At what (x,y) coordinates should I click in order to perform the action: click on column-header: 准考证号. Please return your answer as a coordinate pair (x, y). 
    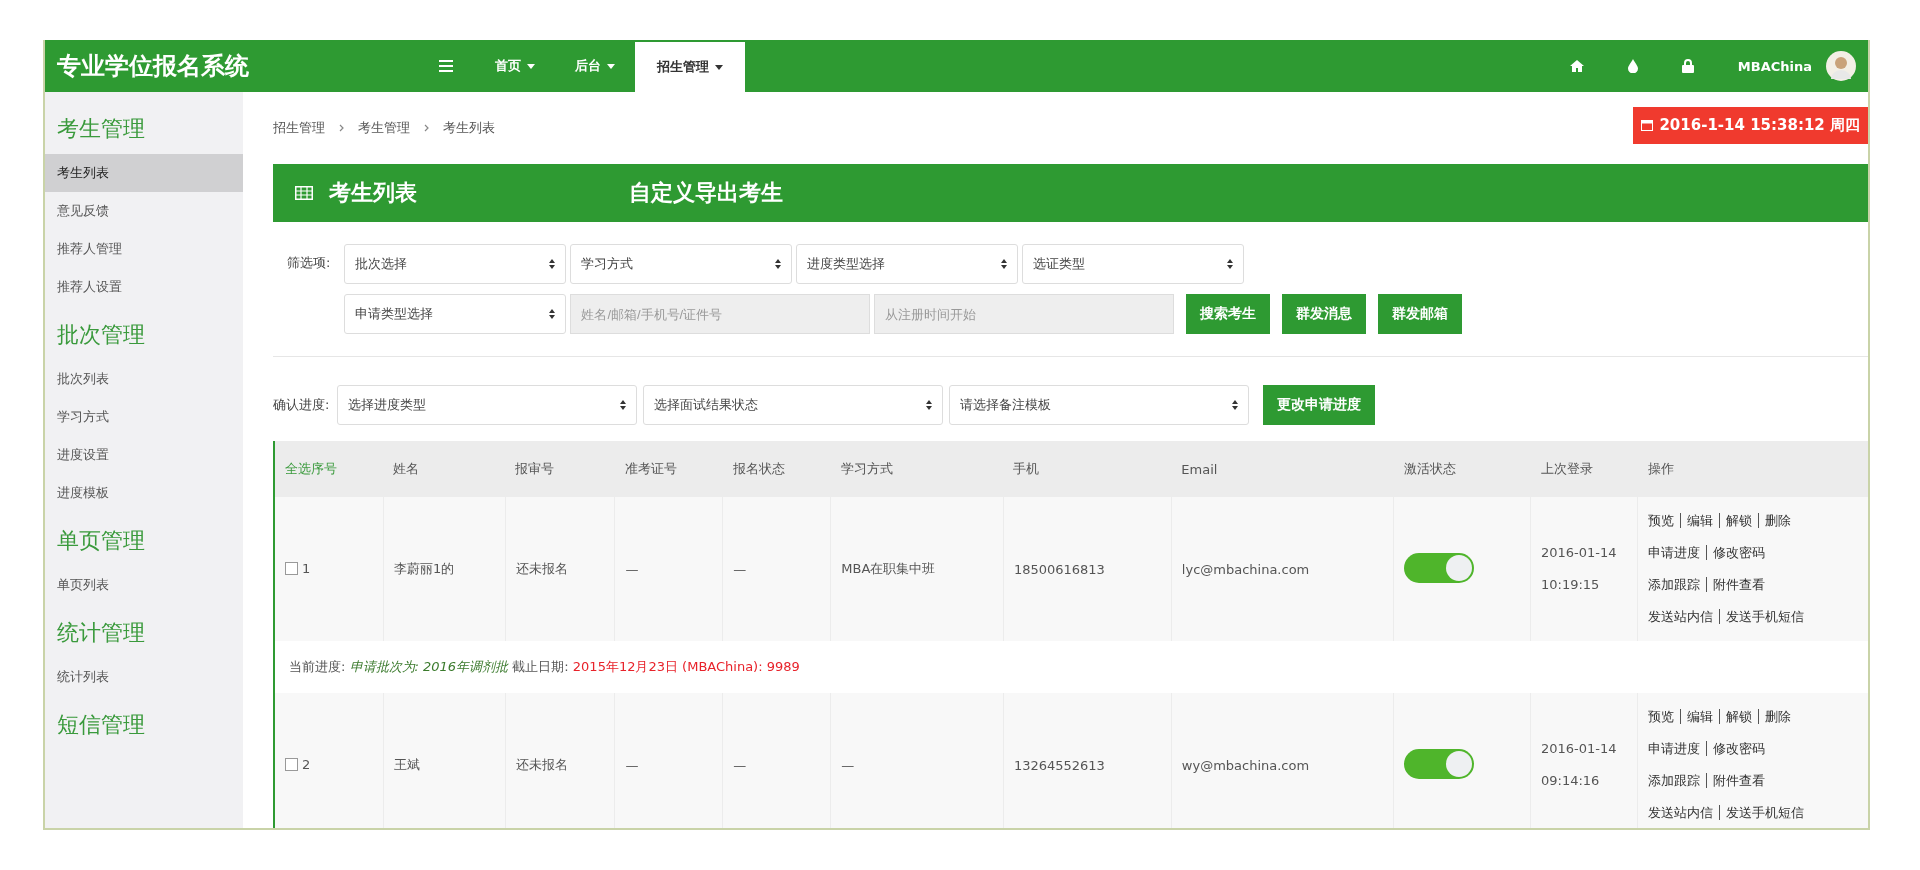
    Looking at the image, I should click on (668, 469).